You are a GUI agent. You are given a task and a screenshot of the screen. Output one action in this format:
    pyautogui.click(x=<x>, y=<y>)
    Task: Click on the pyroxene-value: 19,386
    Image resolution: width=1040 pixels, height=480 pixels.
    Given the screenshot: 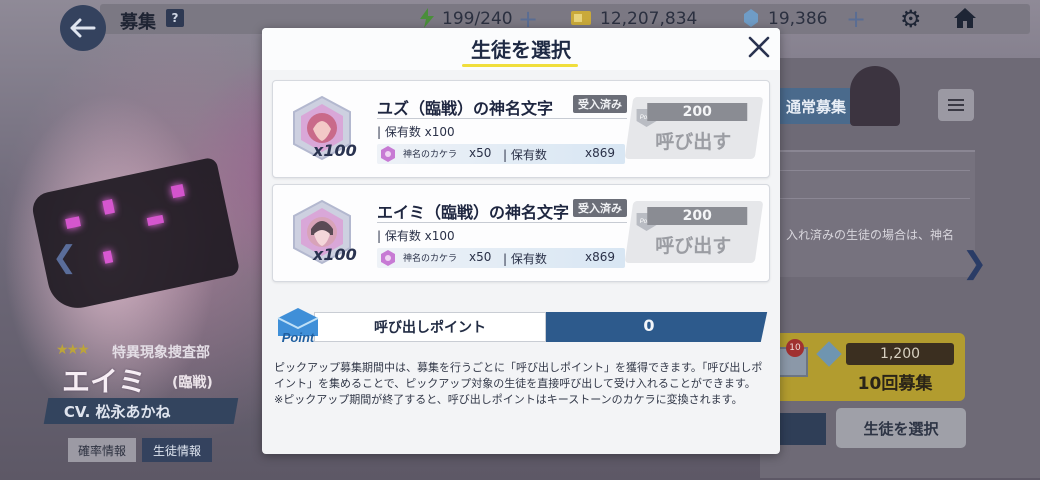 What is the action you would take?
    pyautogui.click(x=798, y=19)
    